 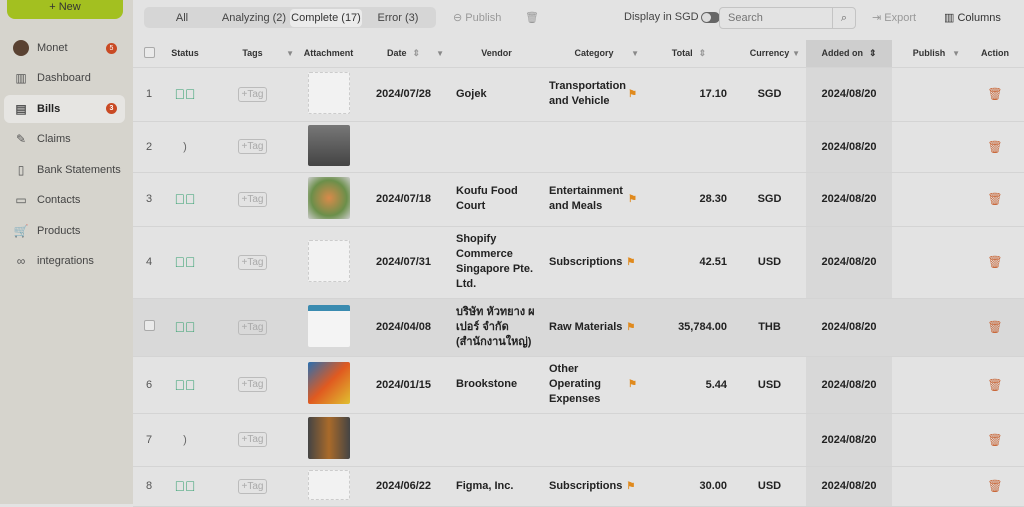 I want to click on sidebar-item-bank-statements: ▯ Bank Statements, so click(x=64, y=170).